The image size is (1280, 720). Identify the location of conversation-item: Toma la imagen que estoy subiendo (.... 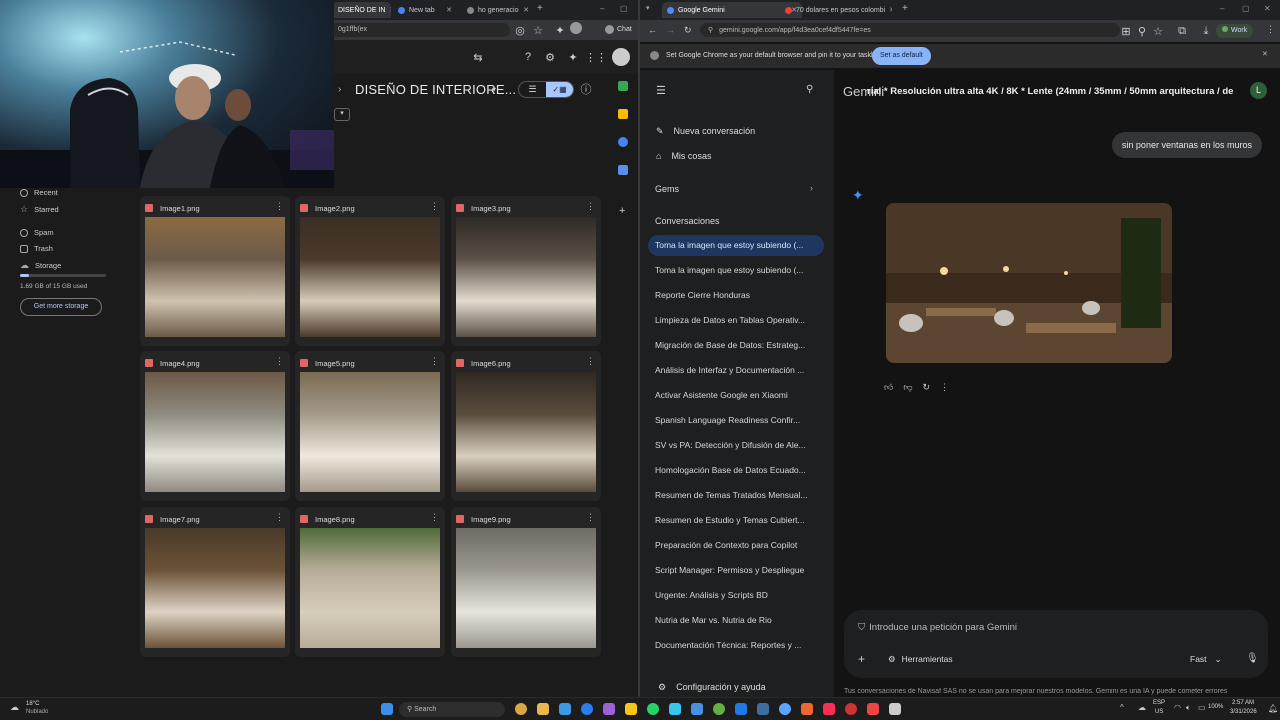
(736, 245).